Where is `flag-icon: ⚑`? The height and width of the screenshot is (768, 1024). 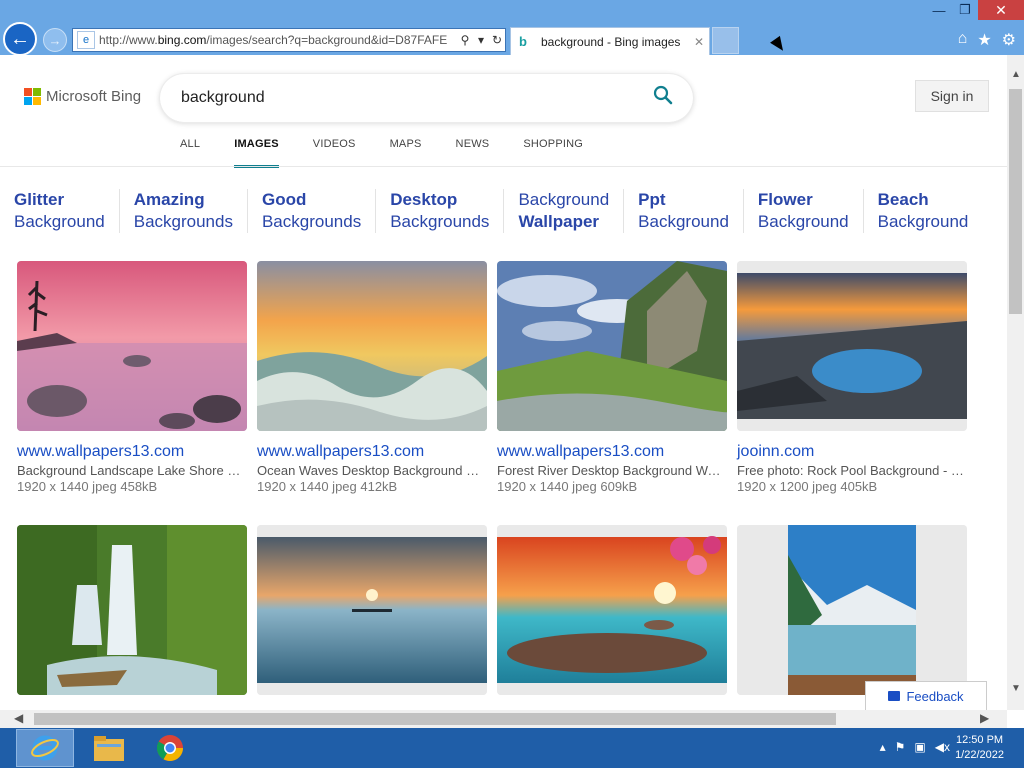 flag-icon: ⚑ is located at coordinates (900, 747).